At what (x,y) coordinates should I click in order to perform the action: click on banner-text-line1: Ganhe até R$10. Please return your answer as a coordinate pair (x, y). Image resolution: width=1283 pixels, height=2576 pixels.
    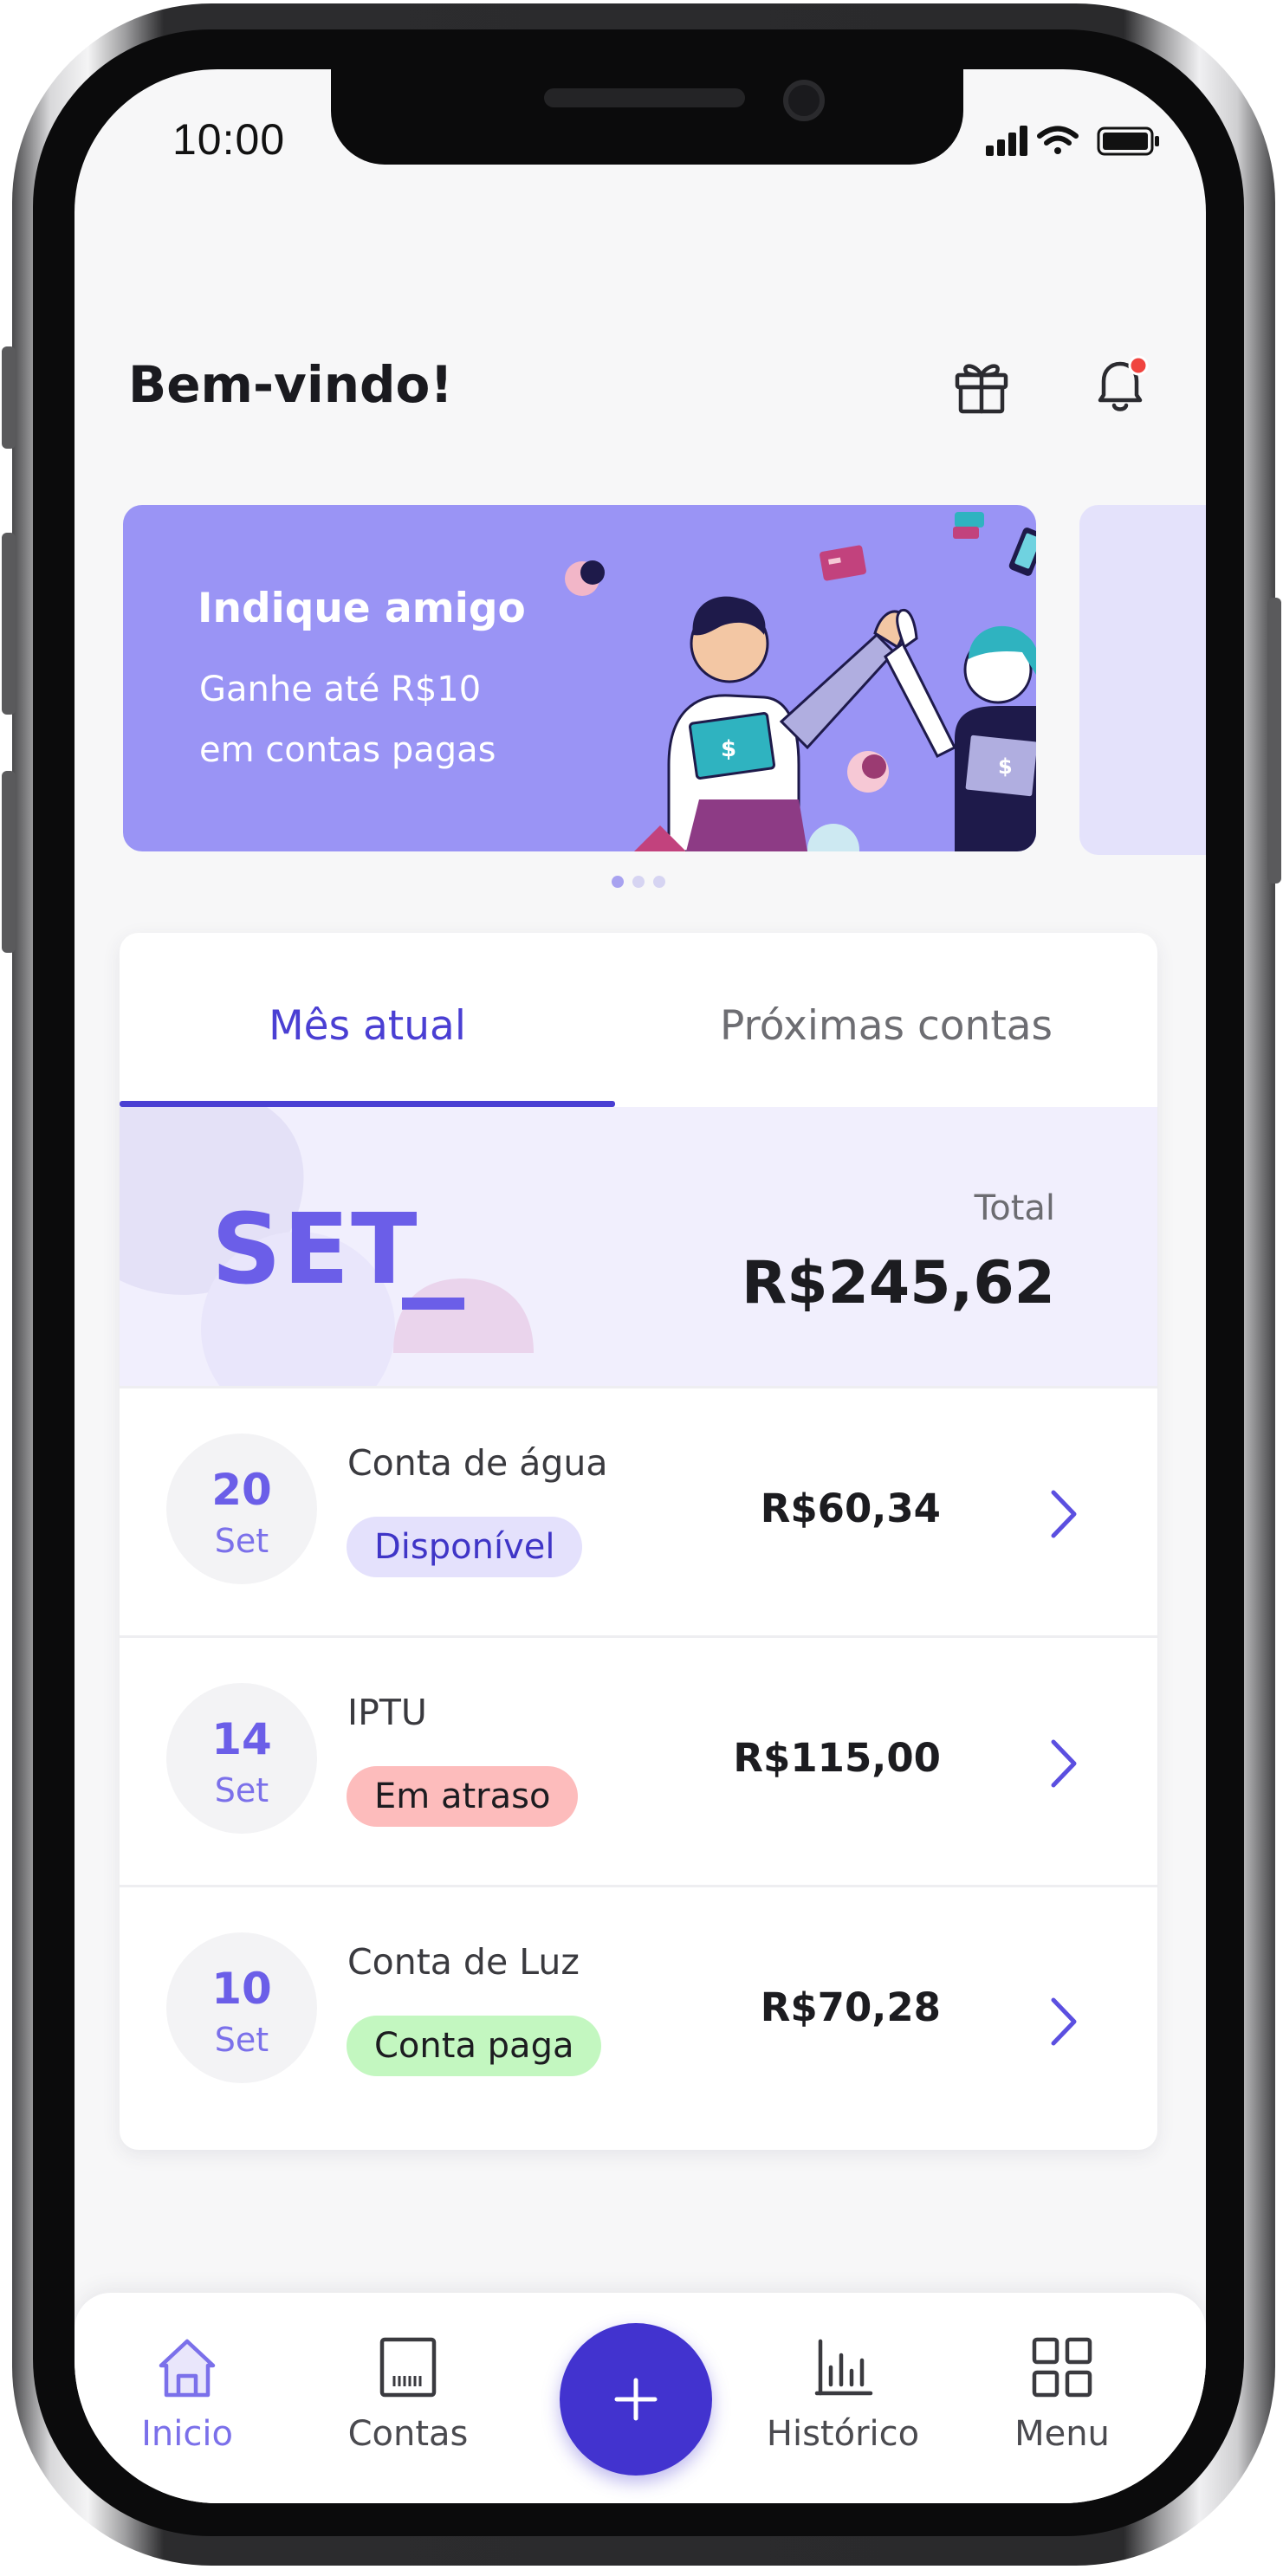
    Looking at the image, I should click on (340, 689).